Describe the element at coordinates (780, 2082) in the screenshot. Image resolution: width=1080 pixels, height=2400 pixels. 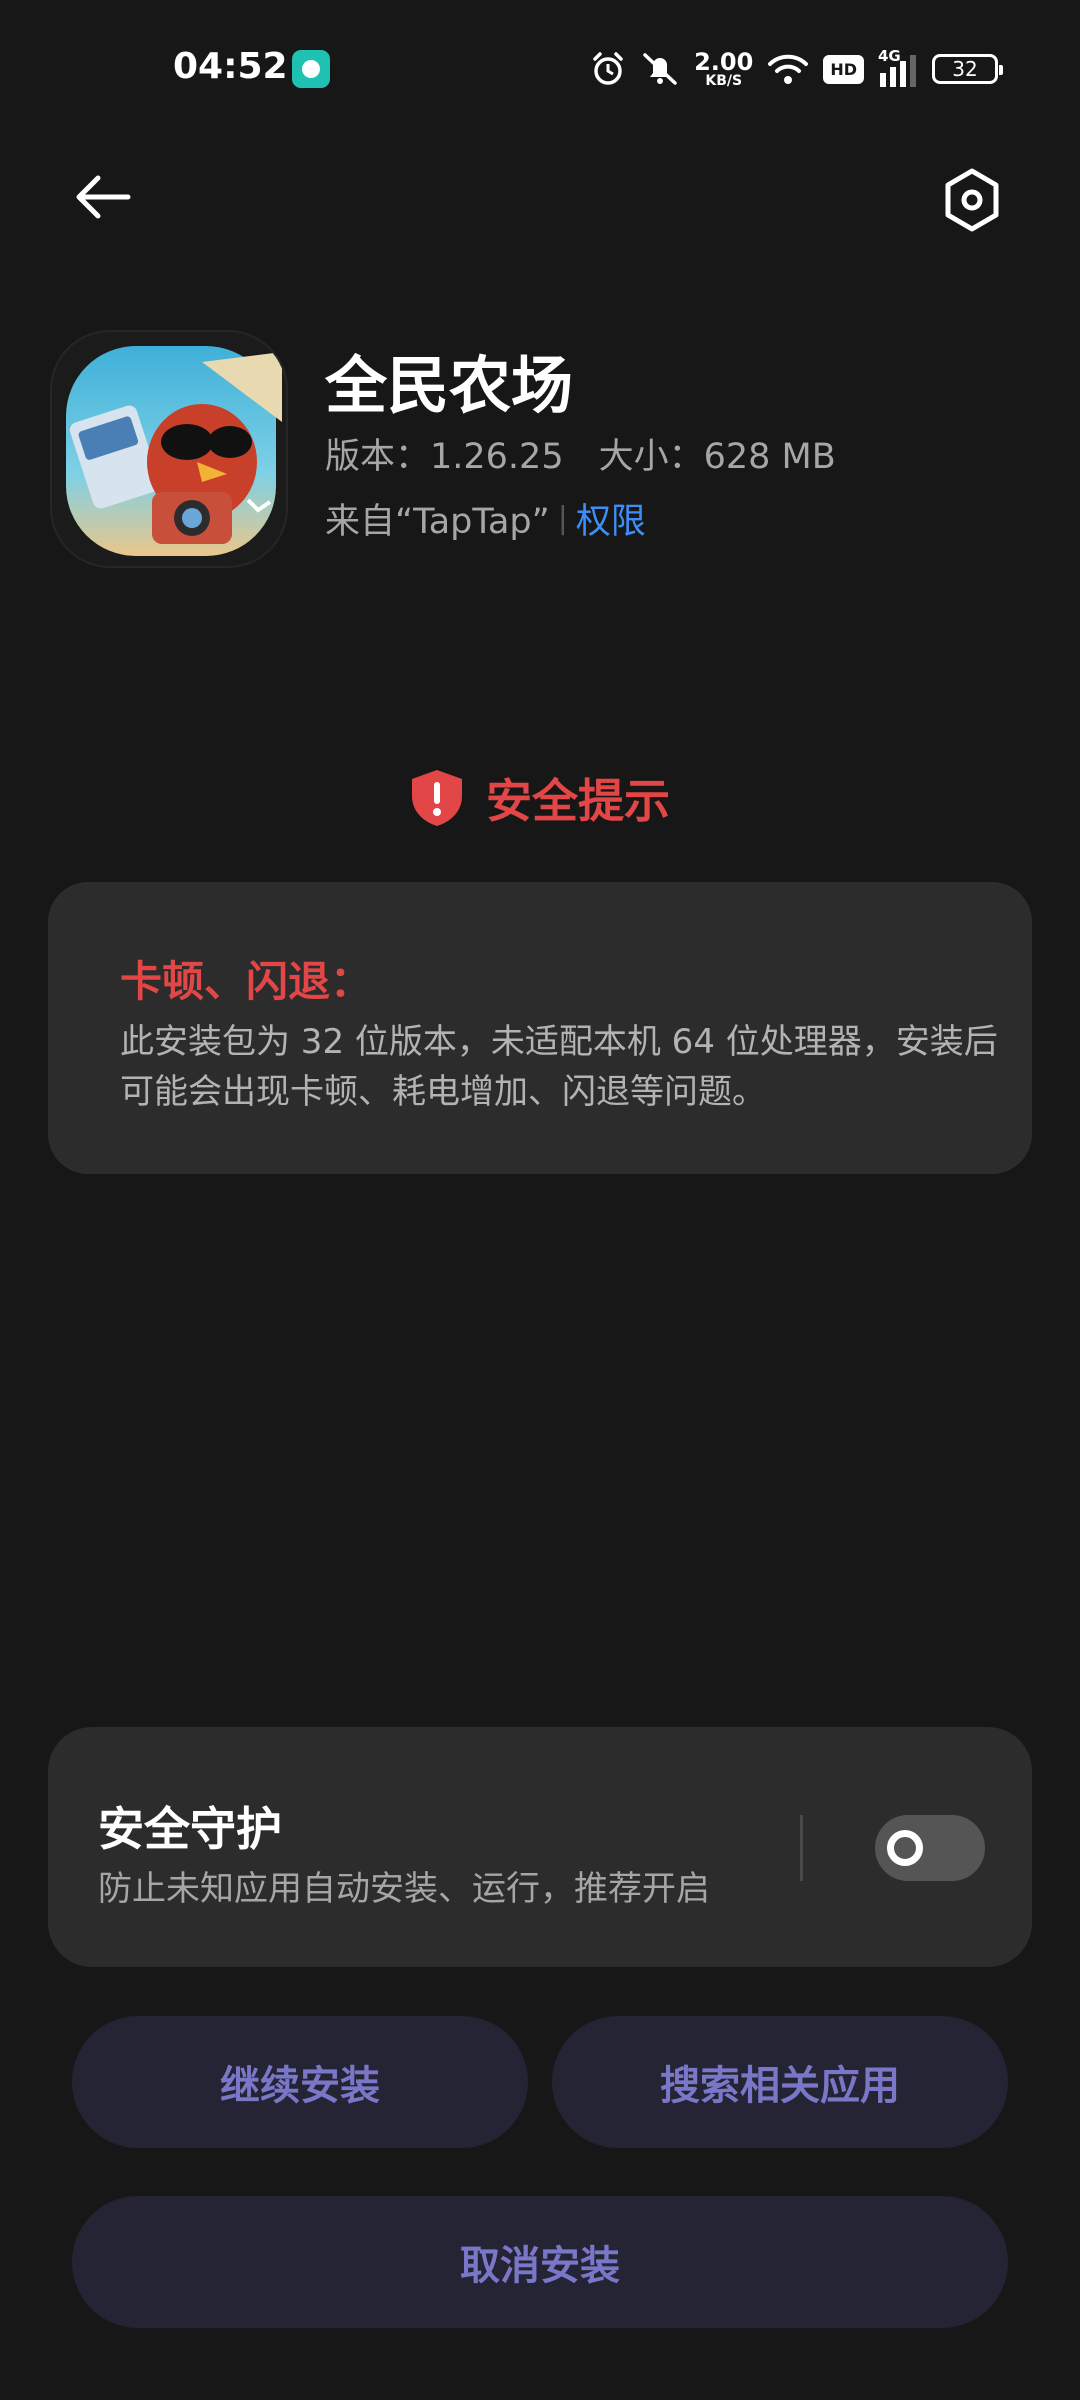
I see `search-related-apps-button: 搜索相关应用` at that location.